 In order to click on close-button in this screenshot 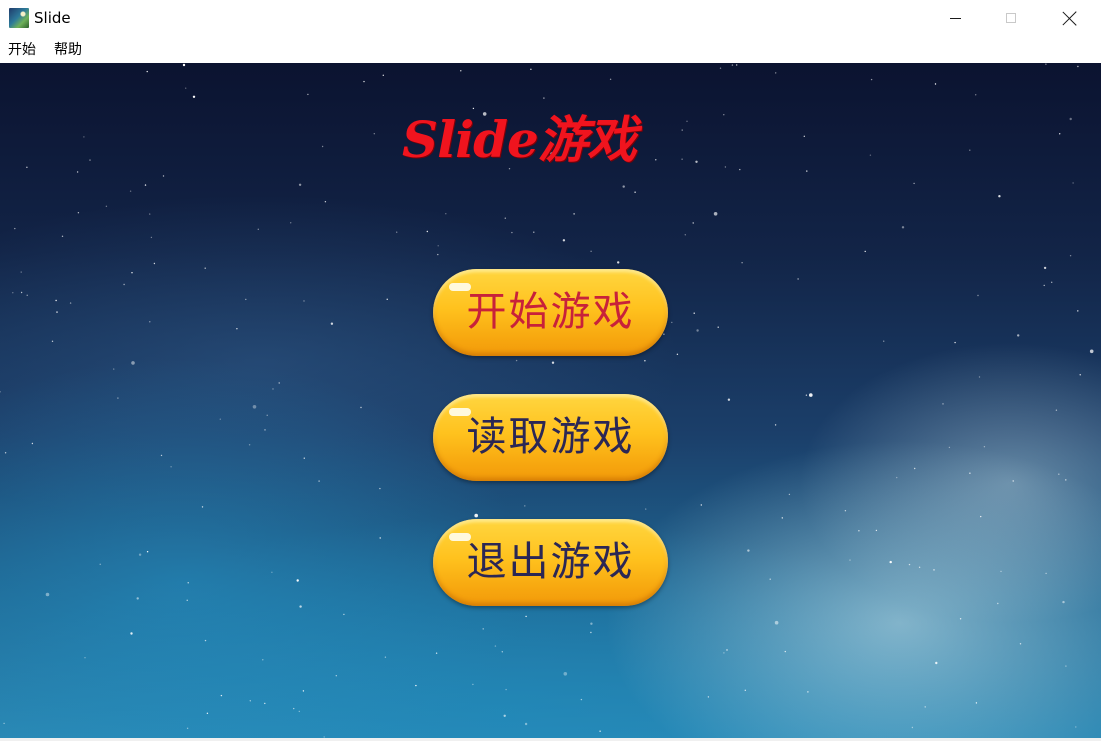, I will do `click(1070, 18)`.